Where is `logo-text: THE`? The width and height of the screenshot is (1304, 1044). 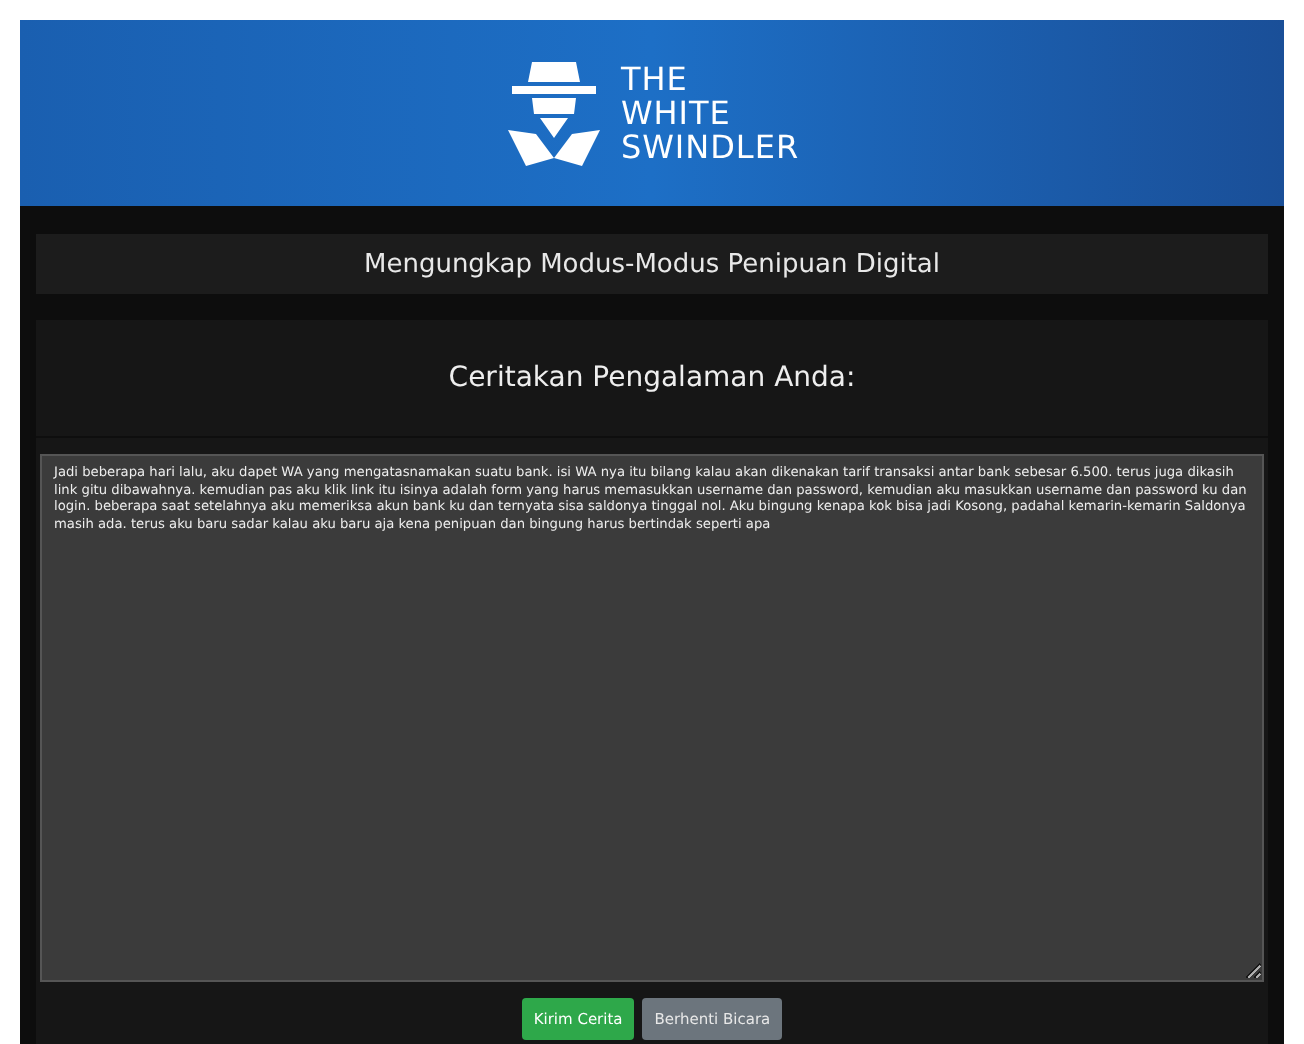 logo-text: THE is located at coordinates (655, 79).